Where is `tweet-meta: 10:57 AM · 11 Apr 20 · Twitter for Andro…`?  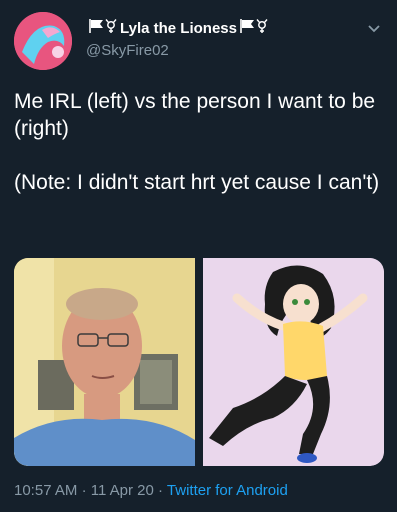
tweet-meta: 10:57 AM · 11 Apr 20 · Twitter for Andro… is located at coordinates (151, 490).